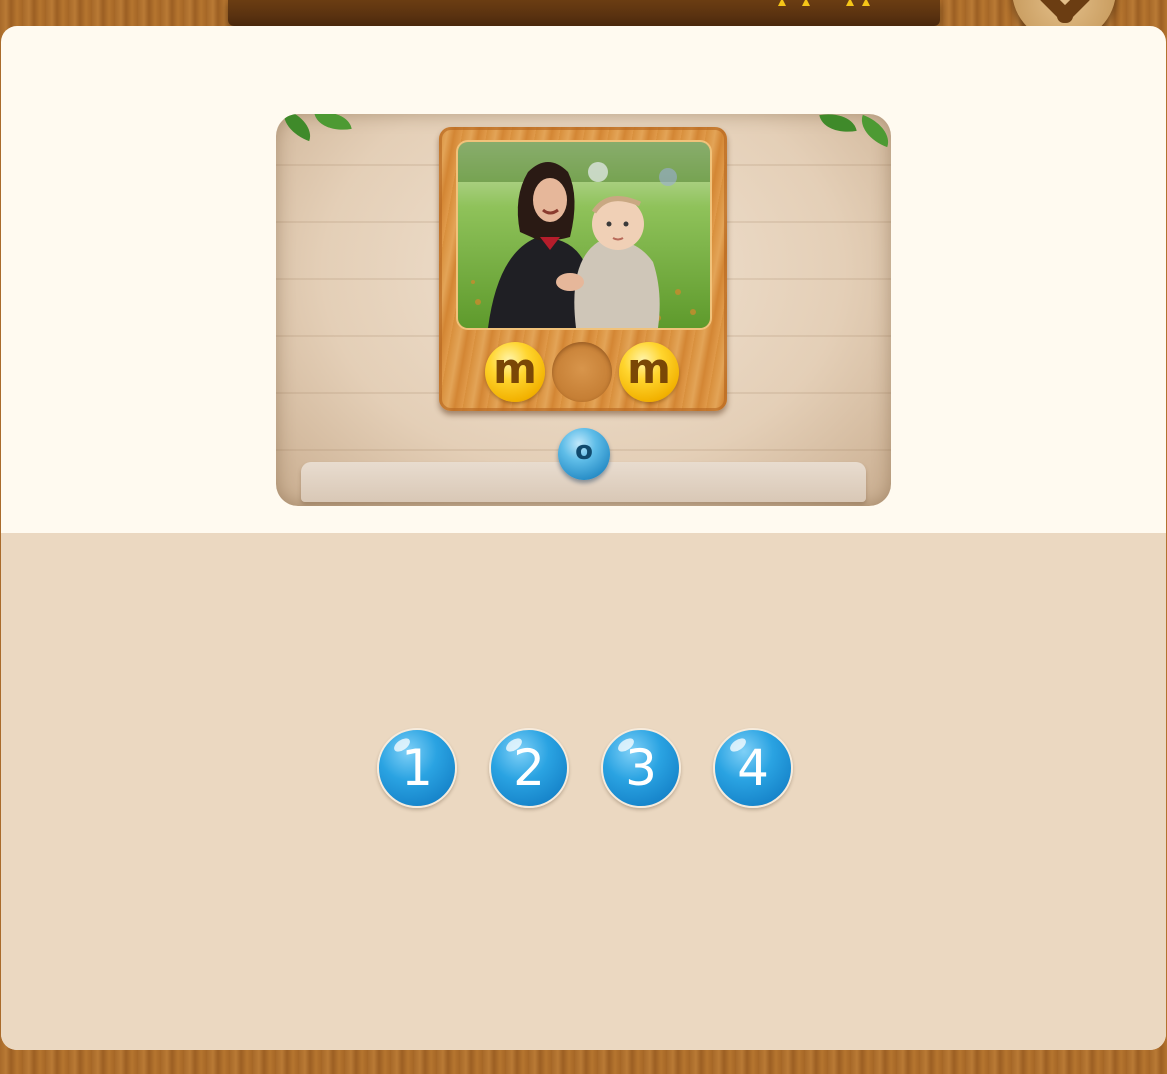 This screenshot has height=1074, width=1167. What do you see at coordinates (529, 768) in the screenshot?
I see `number-button-2: 2` at bounding box center [529, 768].